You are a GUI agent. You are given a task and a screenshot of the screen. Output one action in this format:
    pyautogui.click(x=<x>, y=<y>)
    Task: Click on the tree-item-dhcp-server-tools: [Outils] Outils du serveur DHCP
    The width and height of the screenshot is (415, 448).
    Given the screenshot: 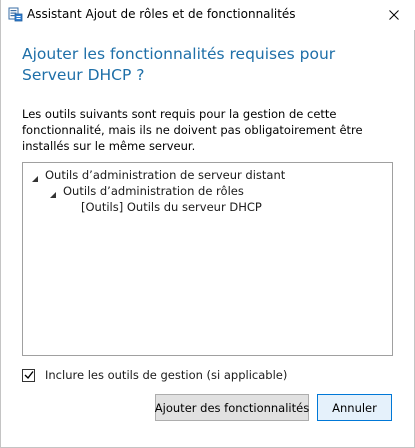 What is the action you would take?
    pyautogui.click(x=207, y=207)
    